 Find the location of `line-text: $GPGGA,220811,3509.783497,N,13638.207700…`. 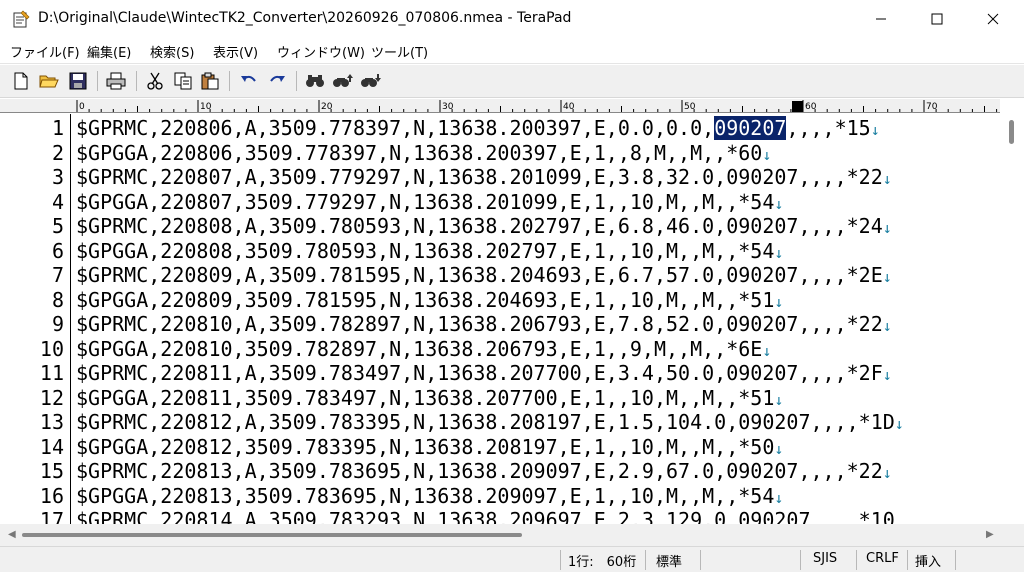

line-text: $GPGGA,220811,3509.783497,N,13638.207700… is located at coordinates (429, 399).